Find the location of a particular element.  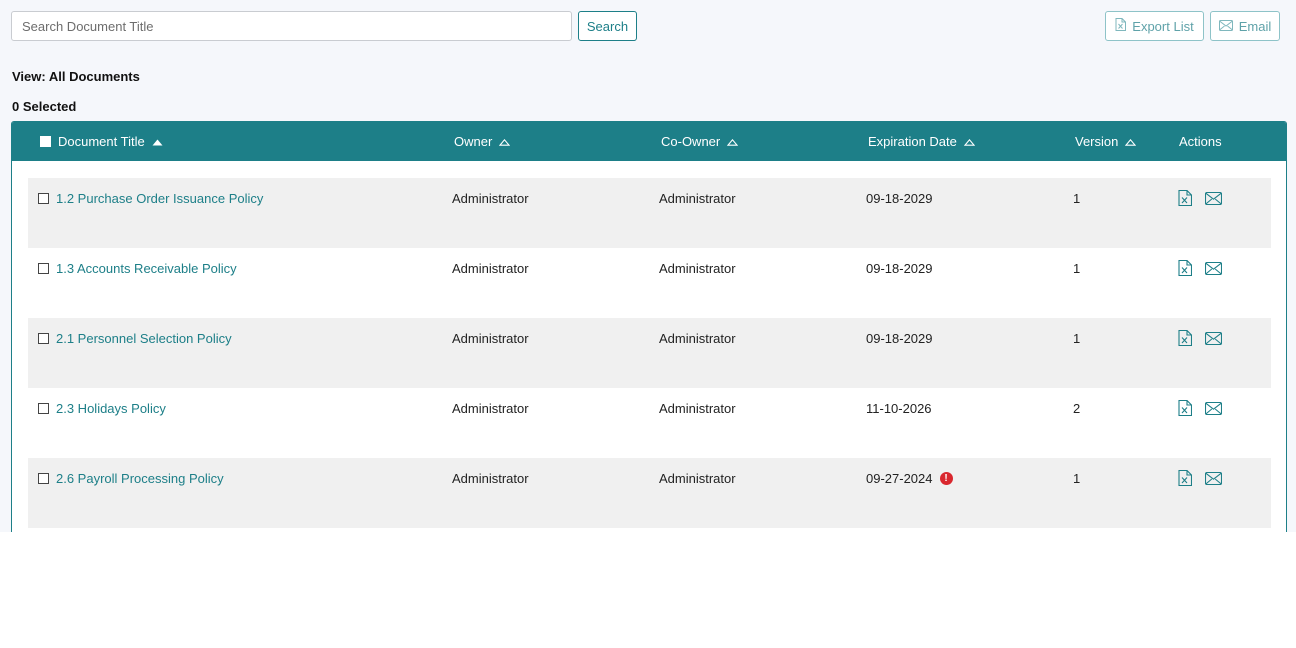

envelope-icon is located at coordinates (1225, 26).